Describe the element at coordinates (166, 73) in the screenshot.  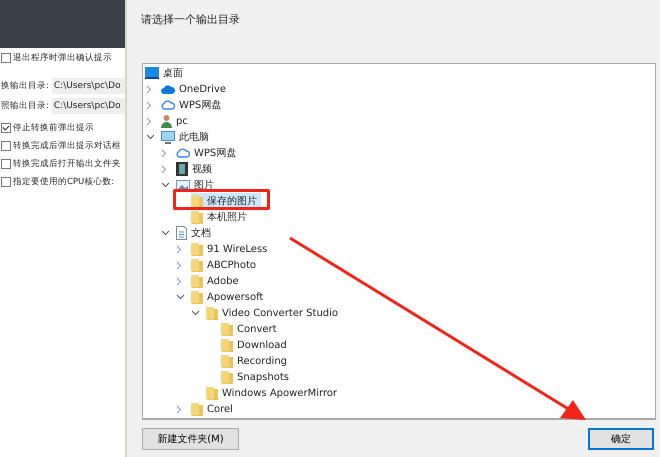
I see `tree-item: 桌面` at that location.